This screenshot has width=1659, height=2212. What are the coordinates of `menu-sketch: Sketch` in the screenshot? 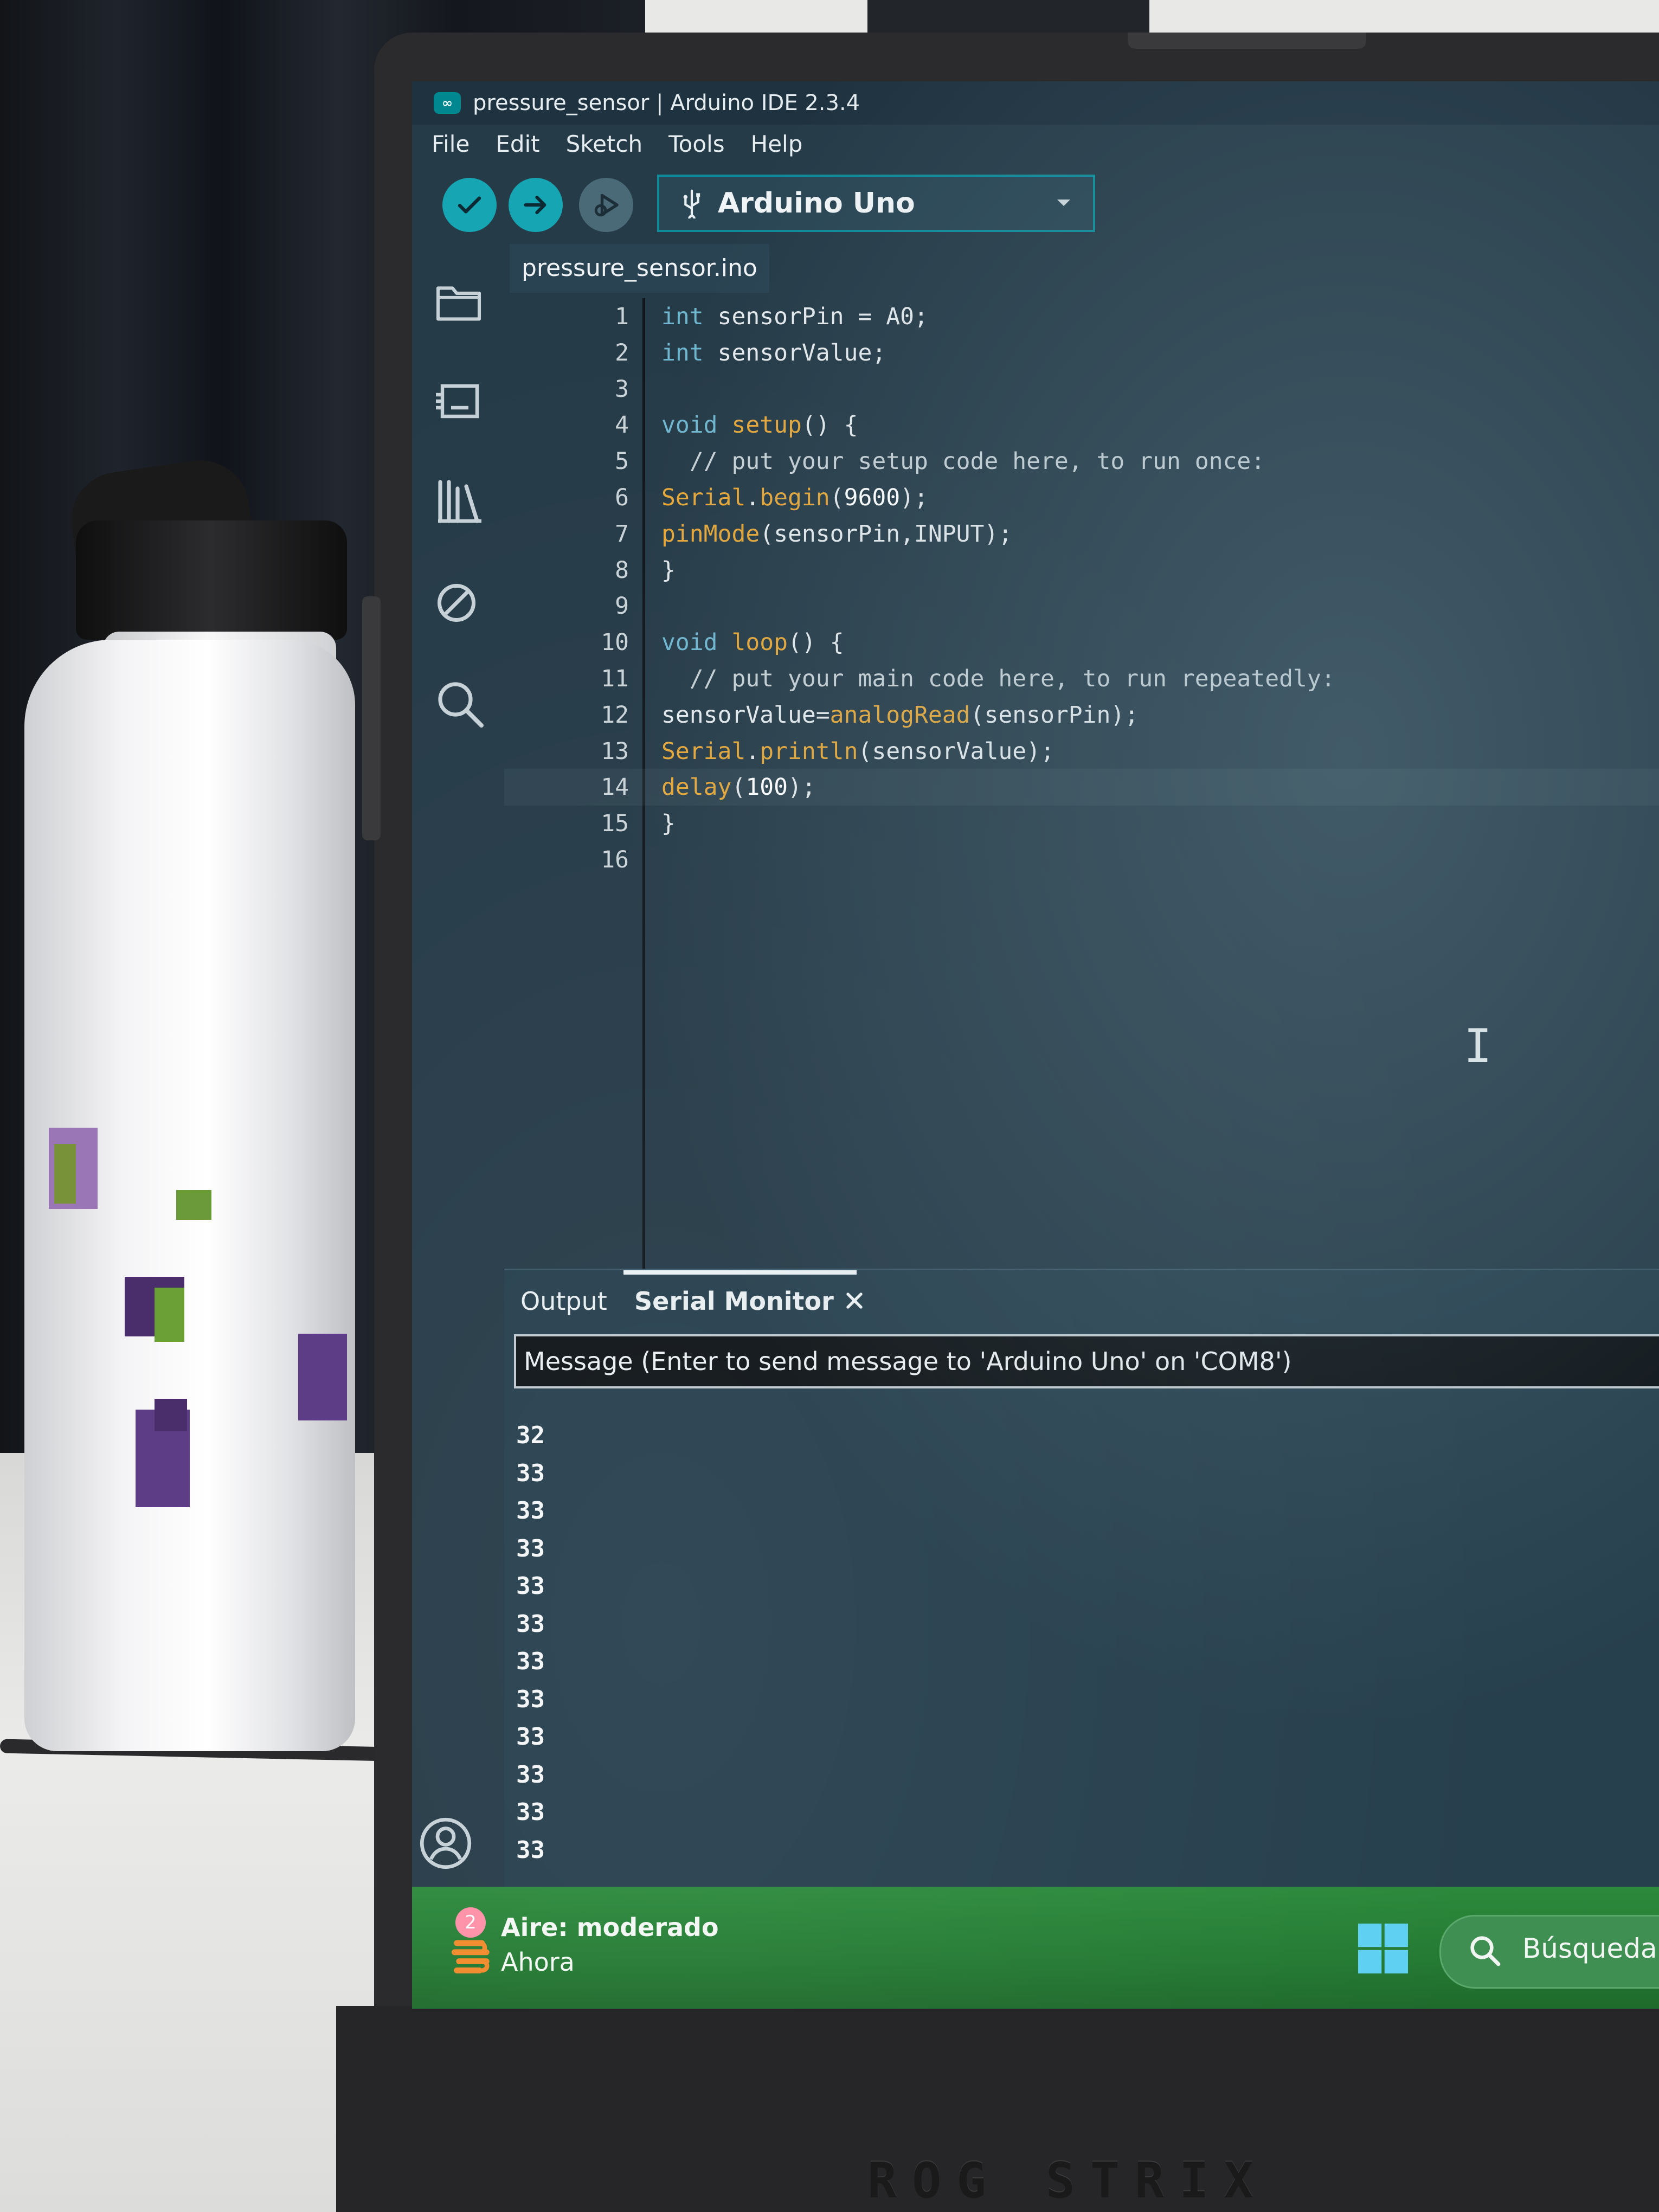 It's located at (604, 144).